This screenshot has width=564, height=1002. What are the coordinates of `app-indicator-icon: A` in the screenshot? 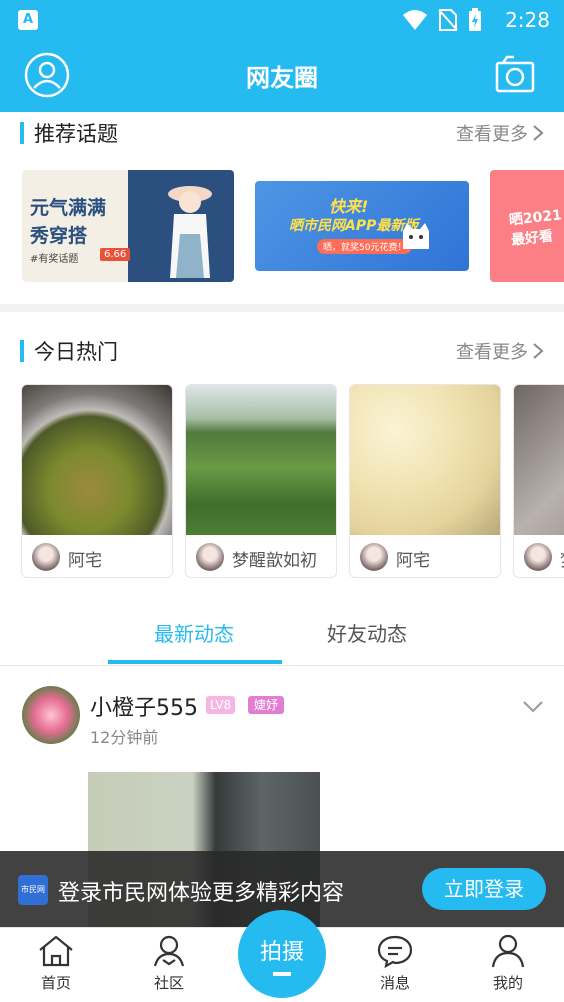 It's located at (28, 20).